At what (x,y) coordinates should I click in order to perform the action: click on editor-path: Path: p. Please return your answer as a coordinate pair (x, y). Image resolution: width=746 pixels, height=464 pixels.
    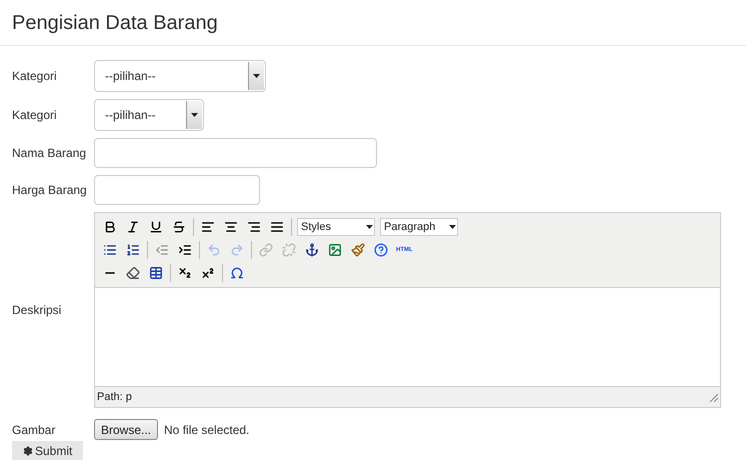
    Looking at the image, I should click on (114, 397).